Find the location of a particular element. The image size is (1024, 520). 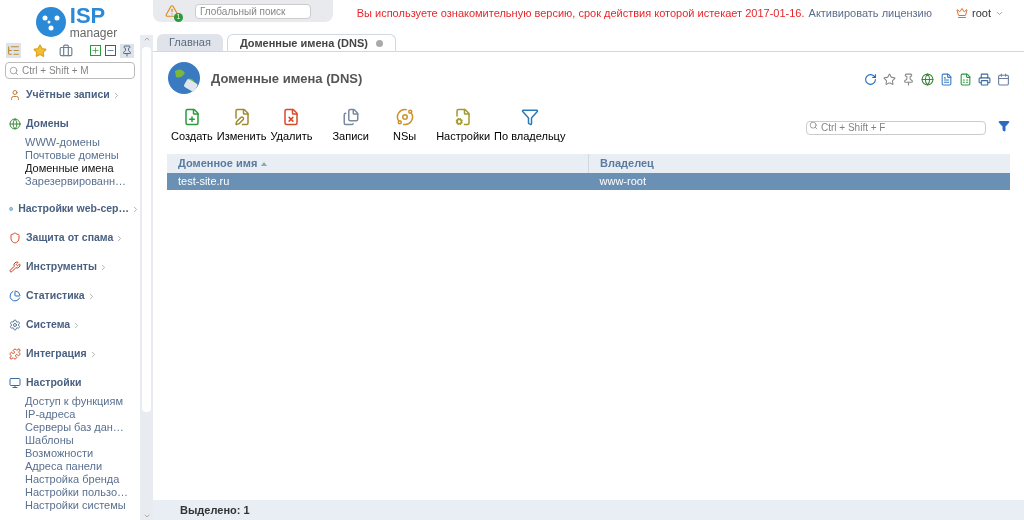

table-cell-text: www-root is located at coordinates (622, 182).